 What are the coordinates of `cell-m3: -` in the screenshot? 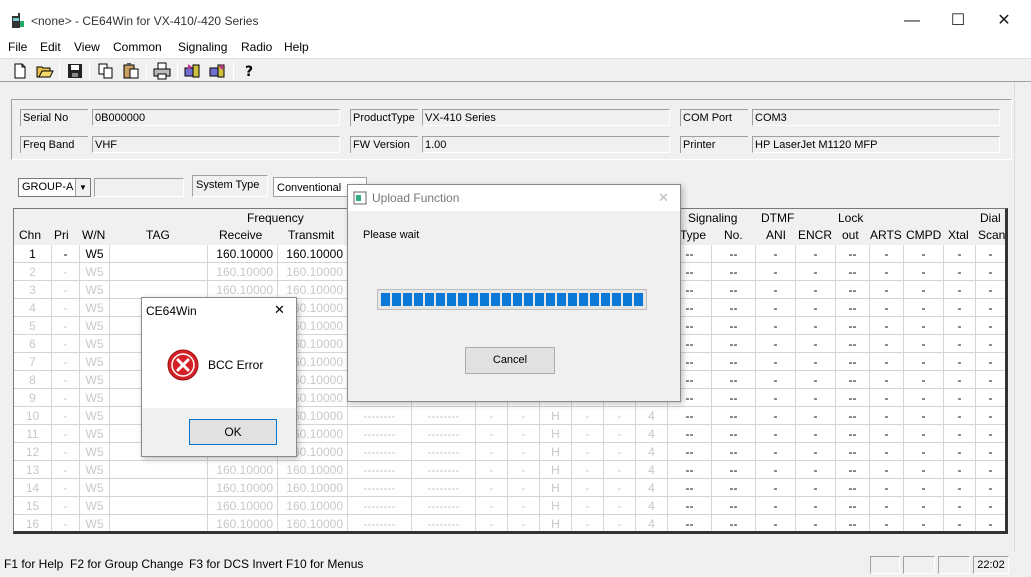 It's located at (492, 488).